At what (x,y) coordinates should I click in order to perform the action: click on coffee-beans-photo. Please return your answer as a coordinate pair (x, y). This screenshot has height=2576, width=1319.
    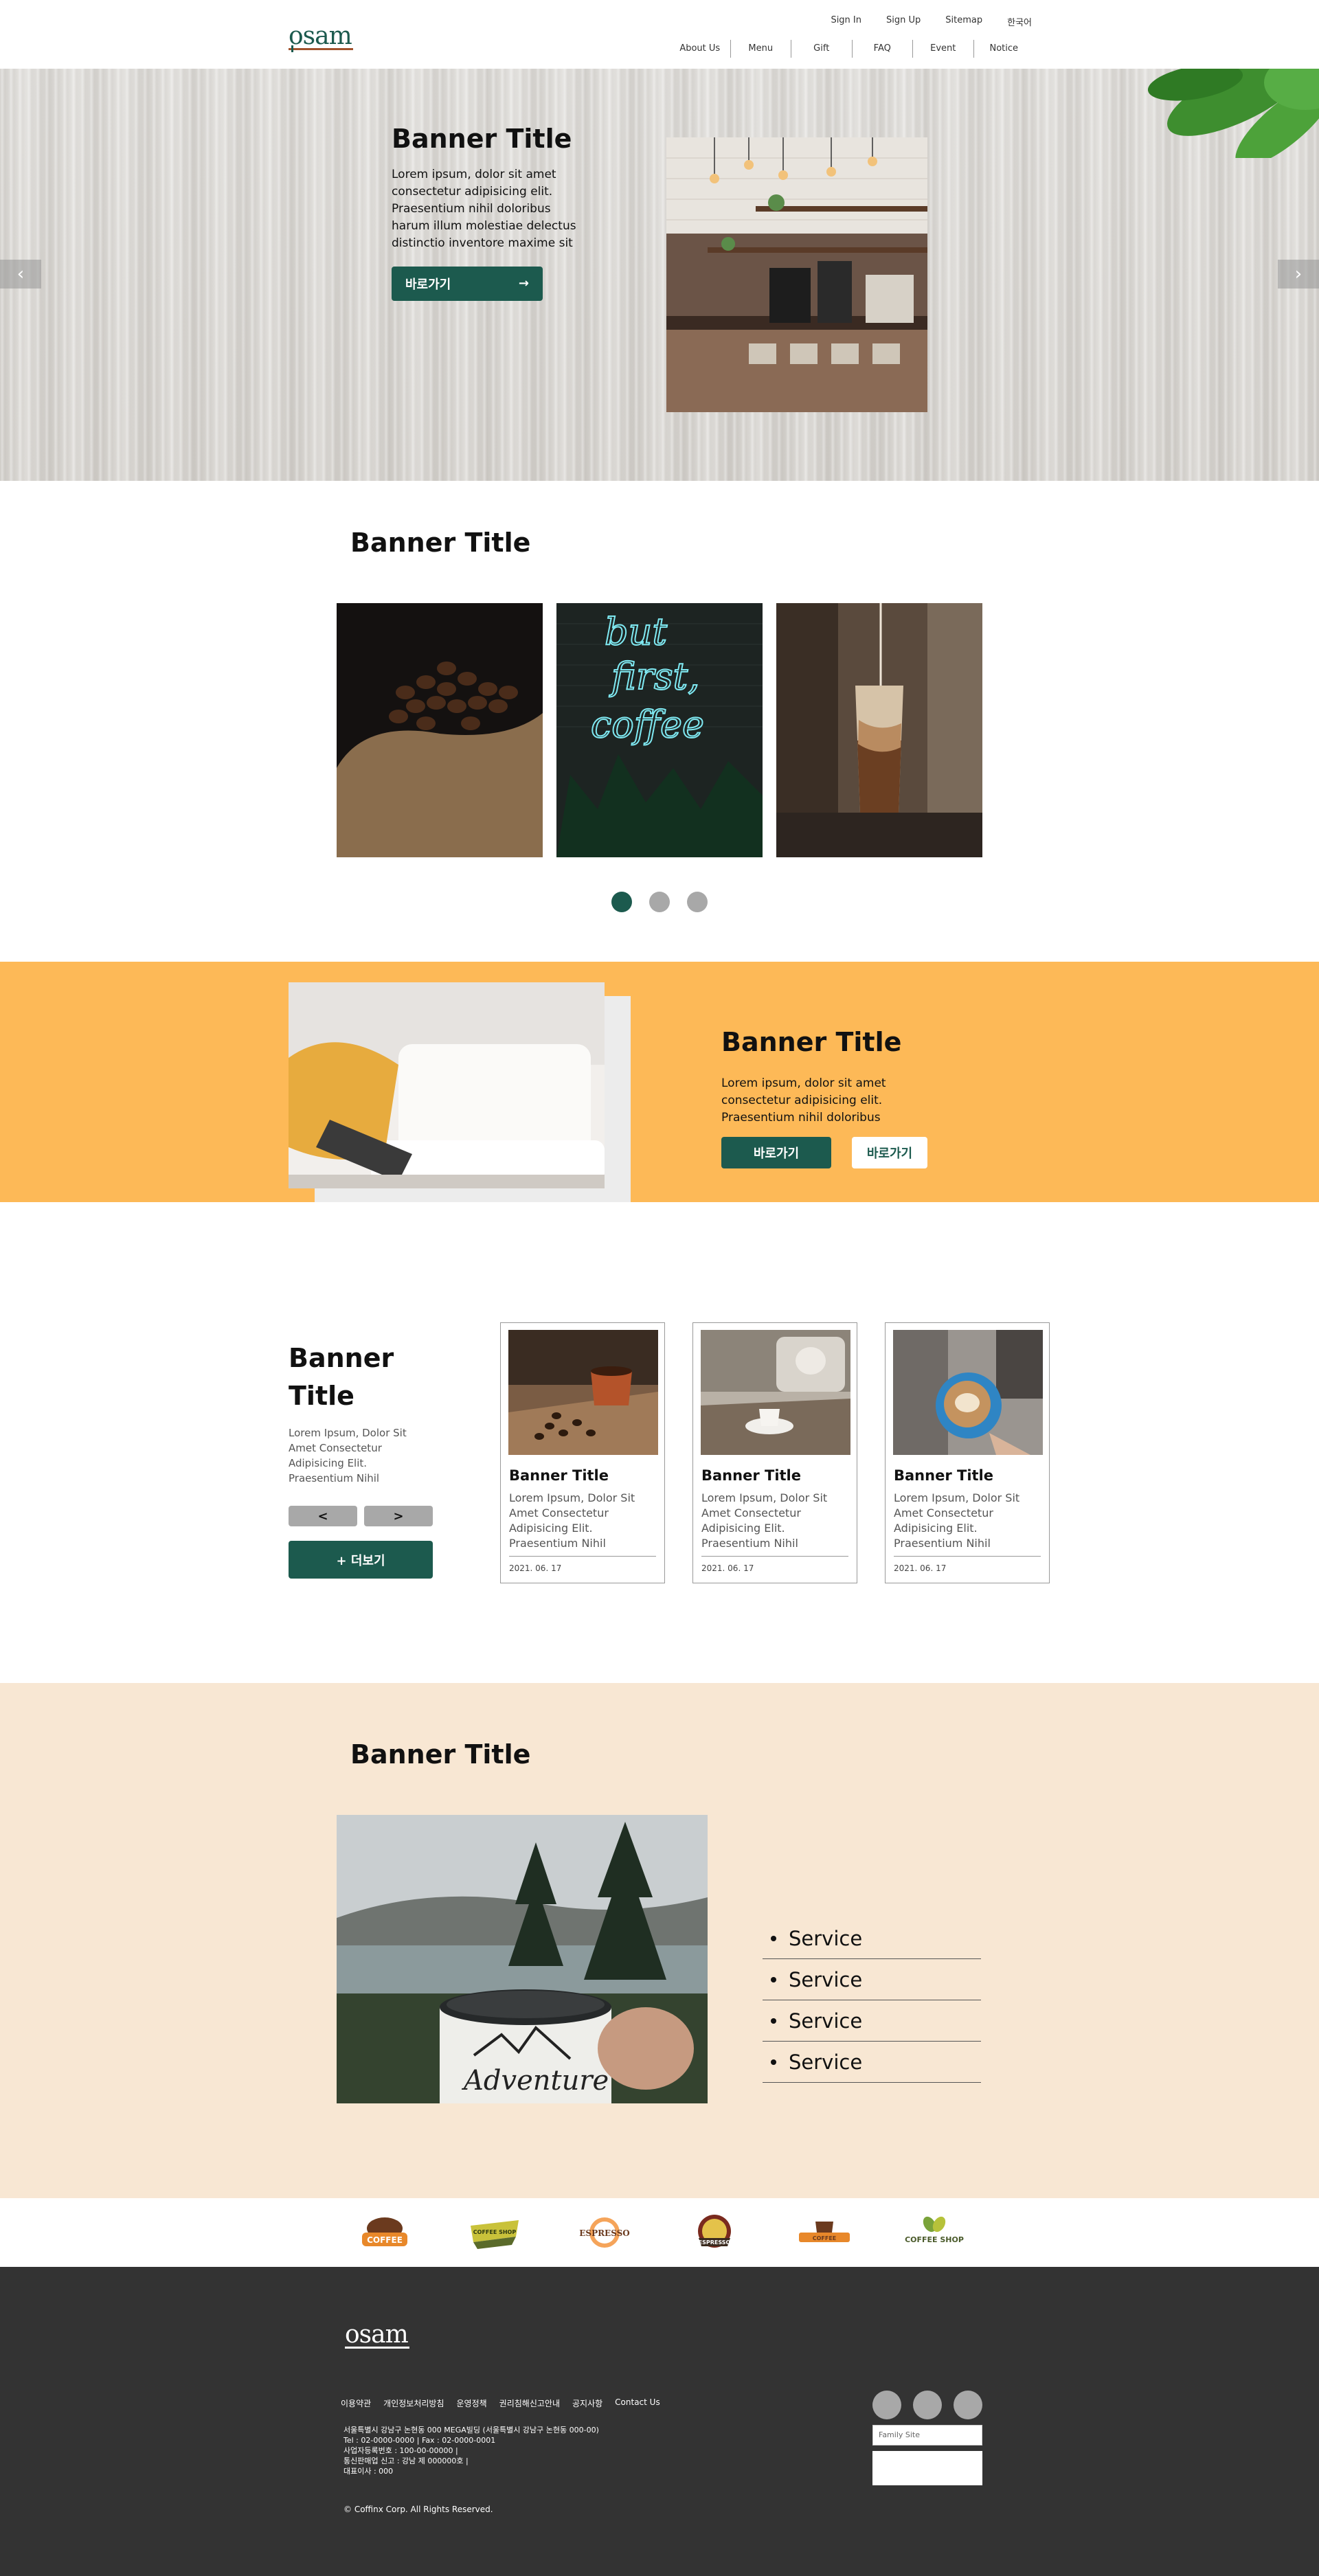
    Looking at the image, I should click on (440, 730).